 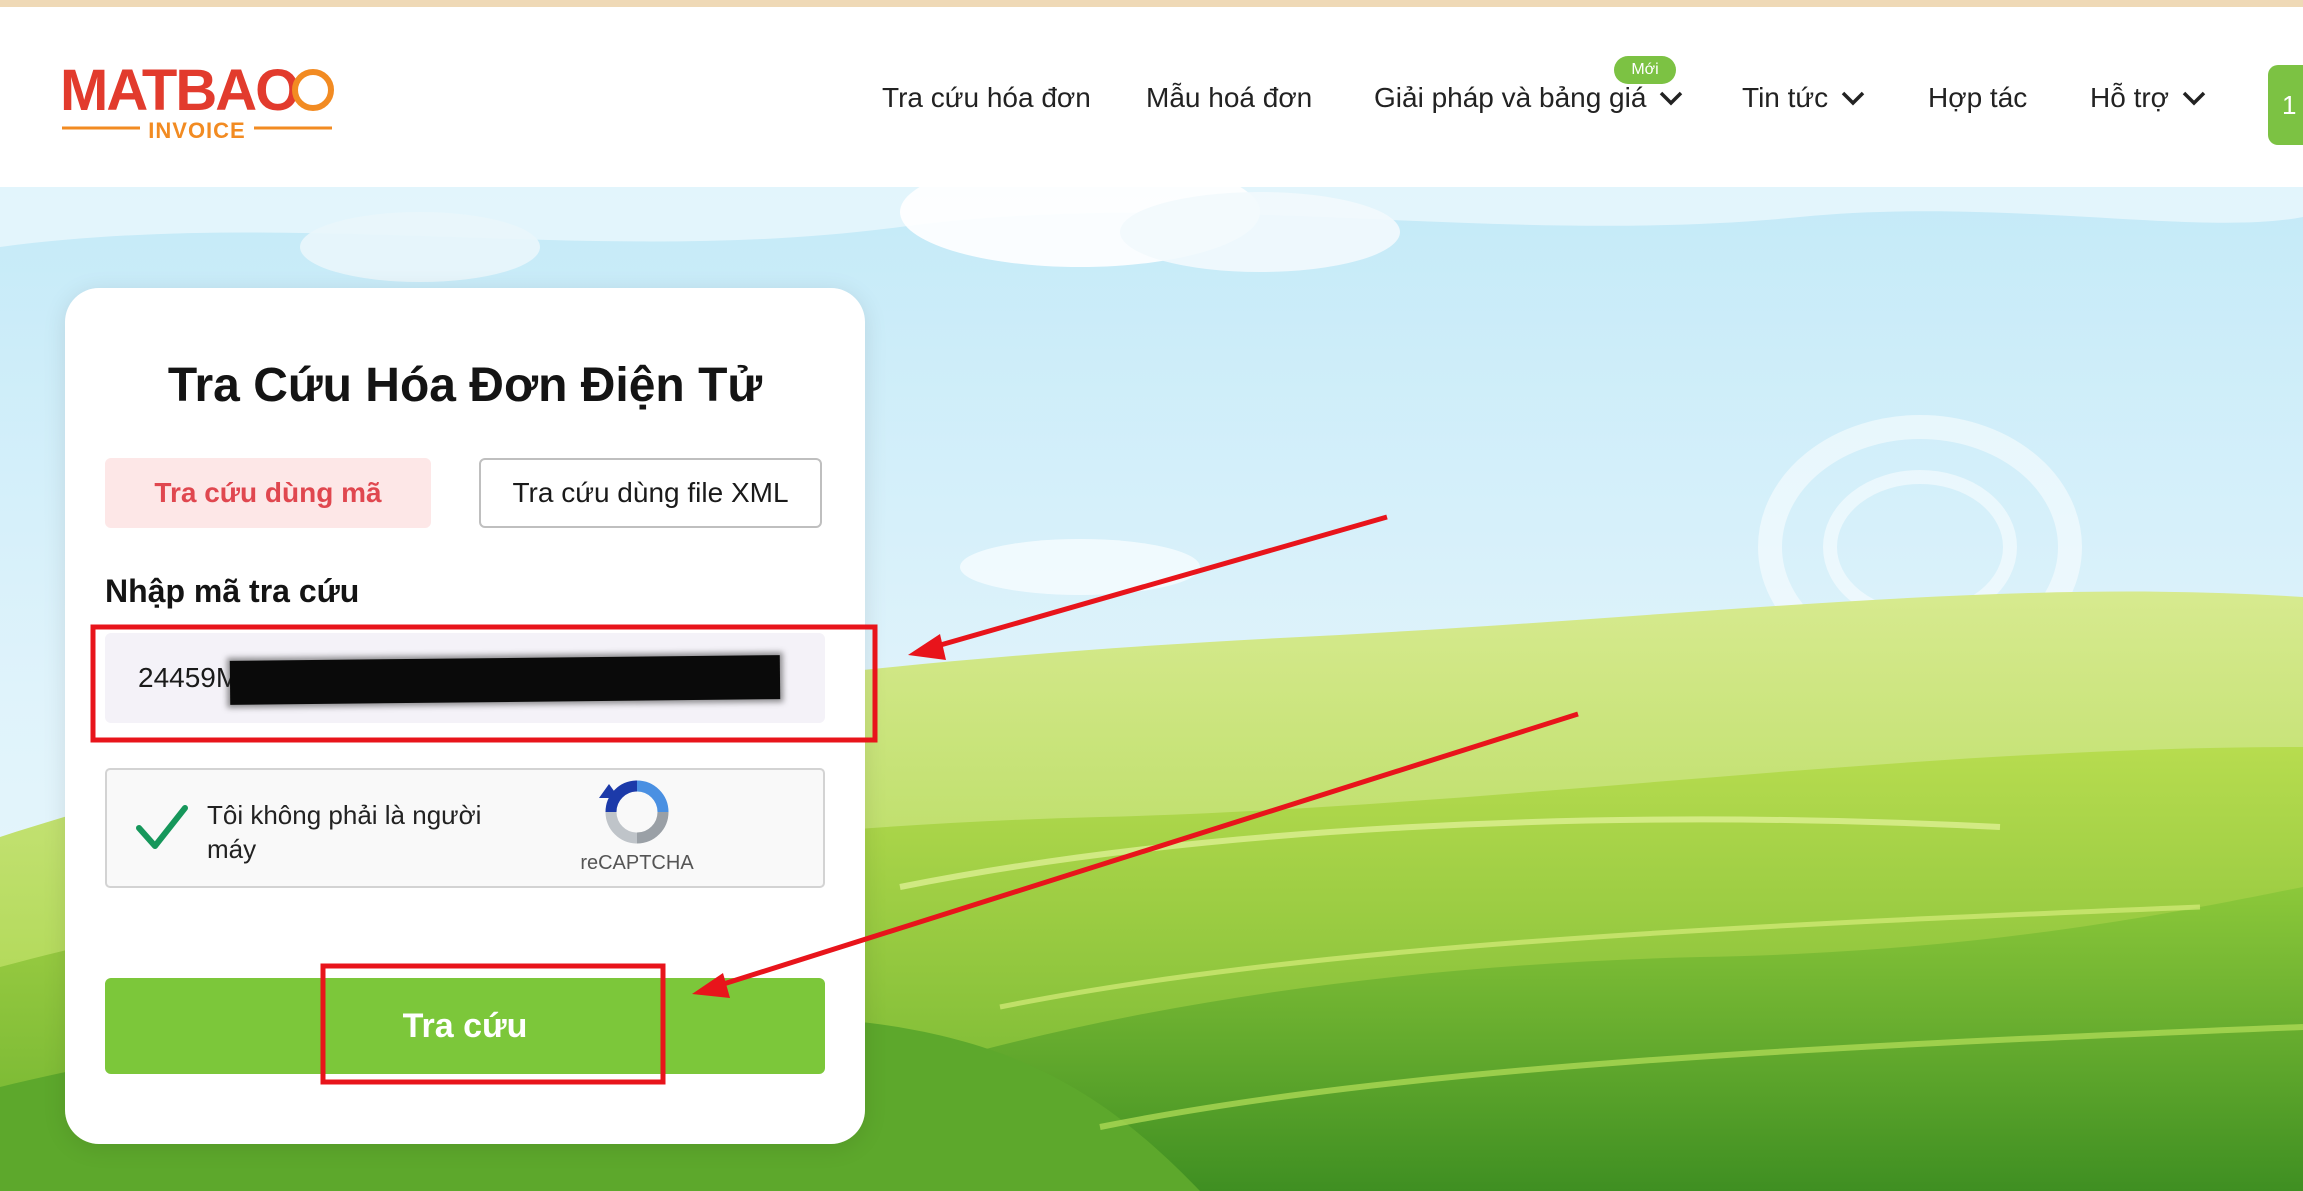 I want to click on nav-news-label: Tin tức, so click(x=1785, y=97).